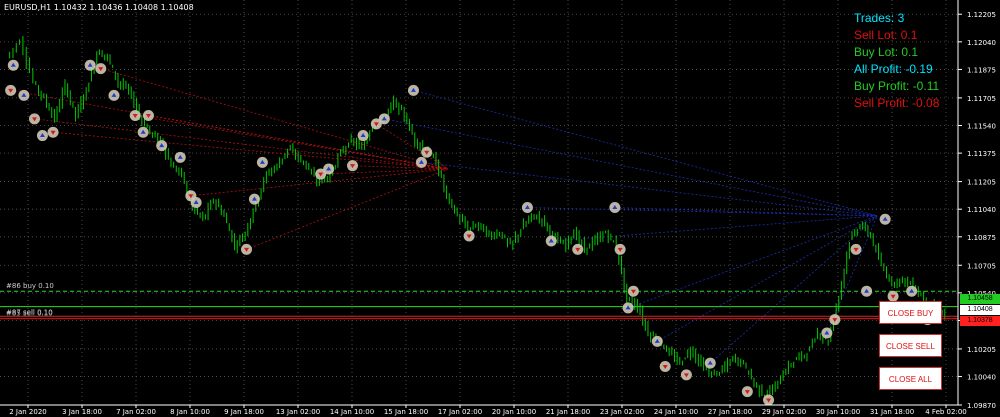 The height and width of the screenshot is (417, 1000). I want to click on price-tick-label: 1.10205, so click(981, 350).